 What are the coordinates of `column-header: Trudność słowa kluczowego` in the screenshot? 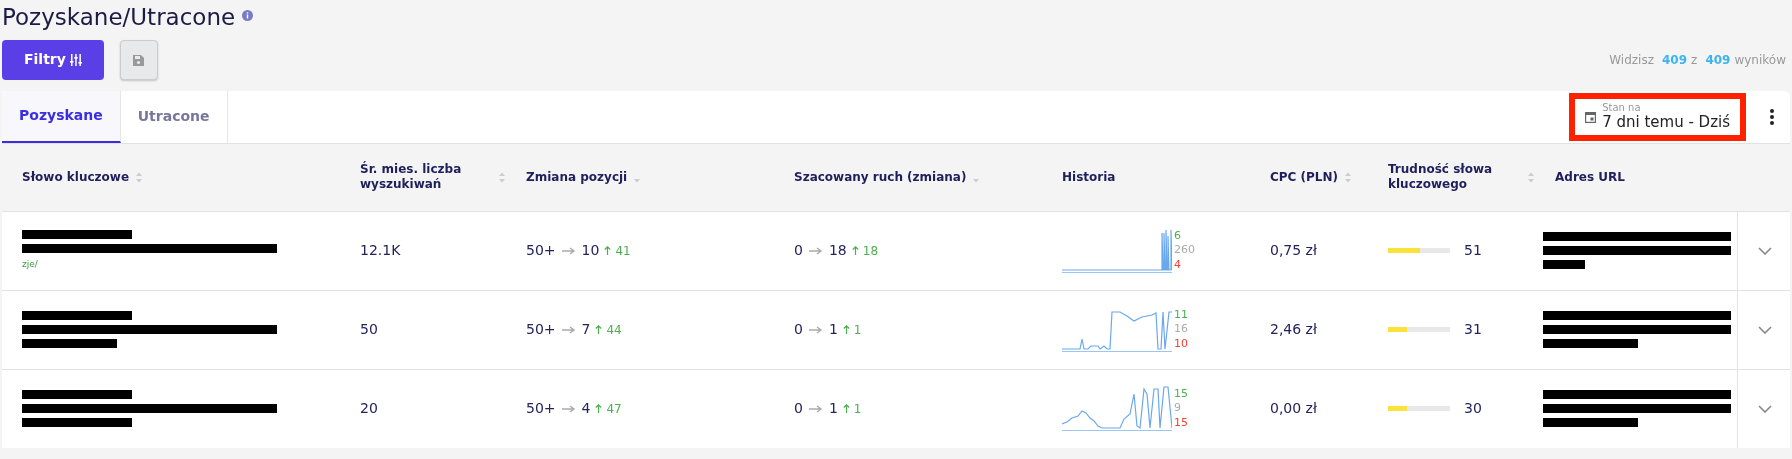 It's located at (1441, 177).